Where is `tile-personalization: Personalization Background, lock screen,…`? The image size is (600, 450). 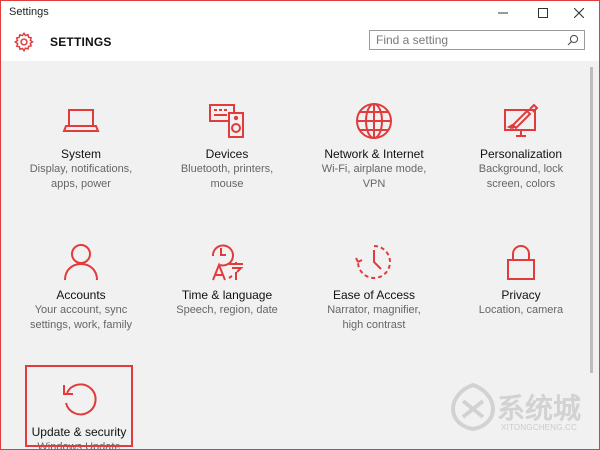 tile-personalization: Personalization Background, lock screen,… is located at coordinates (521, 146).